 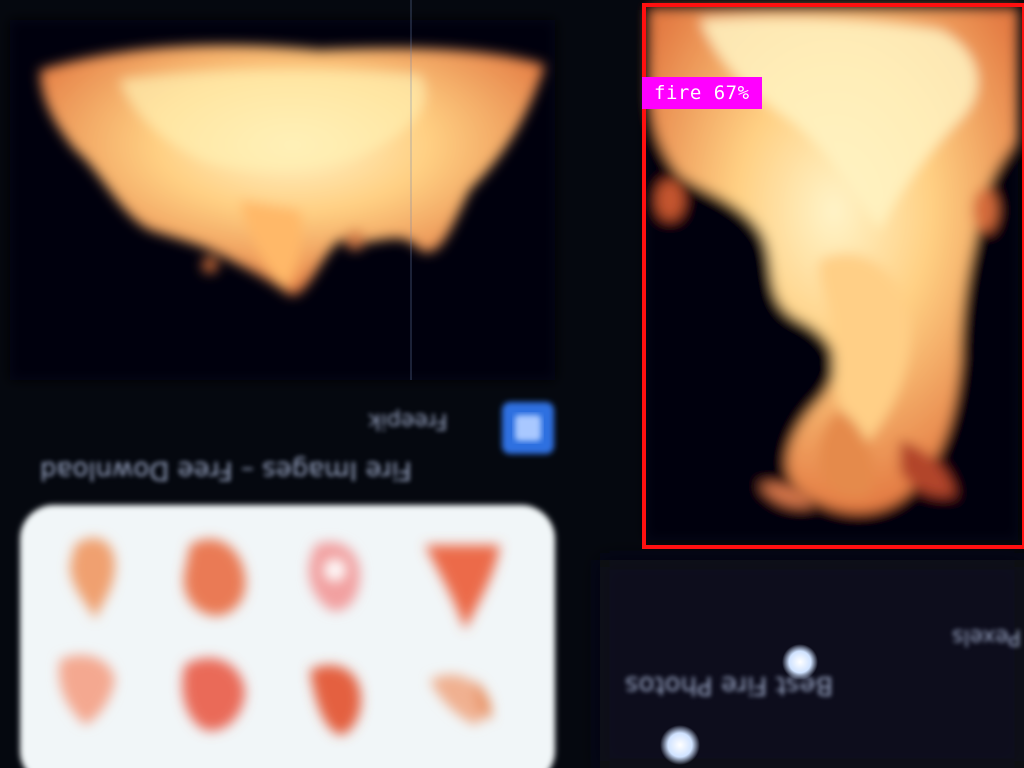 I want to click on blurred-screen-text: Pexels, so click(x=987, y=636).